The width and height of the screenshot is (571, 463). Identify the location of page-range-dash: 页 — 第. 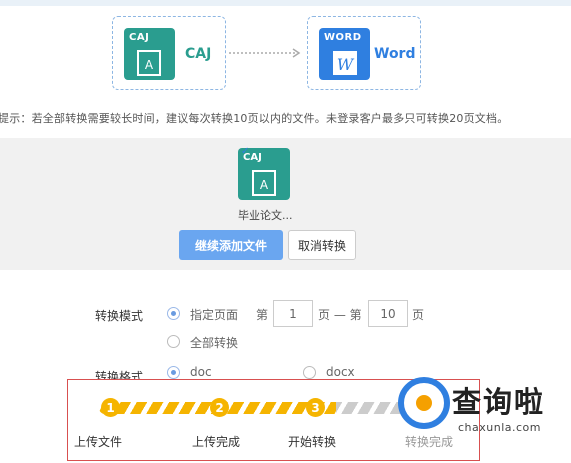
(340, 315).